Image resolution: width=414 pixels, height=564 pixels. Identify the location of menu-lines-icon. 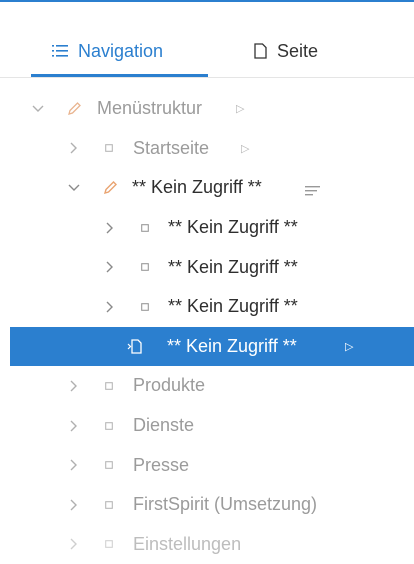
(313, 191).